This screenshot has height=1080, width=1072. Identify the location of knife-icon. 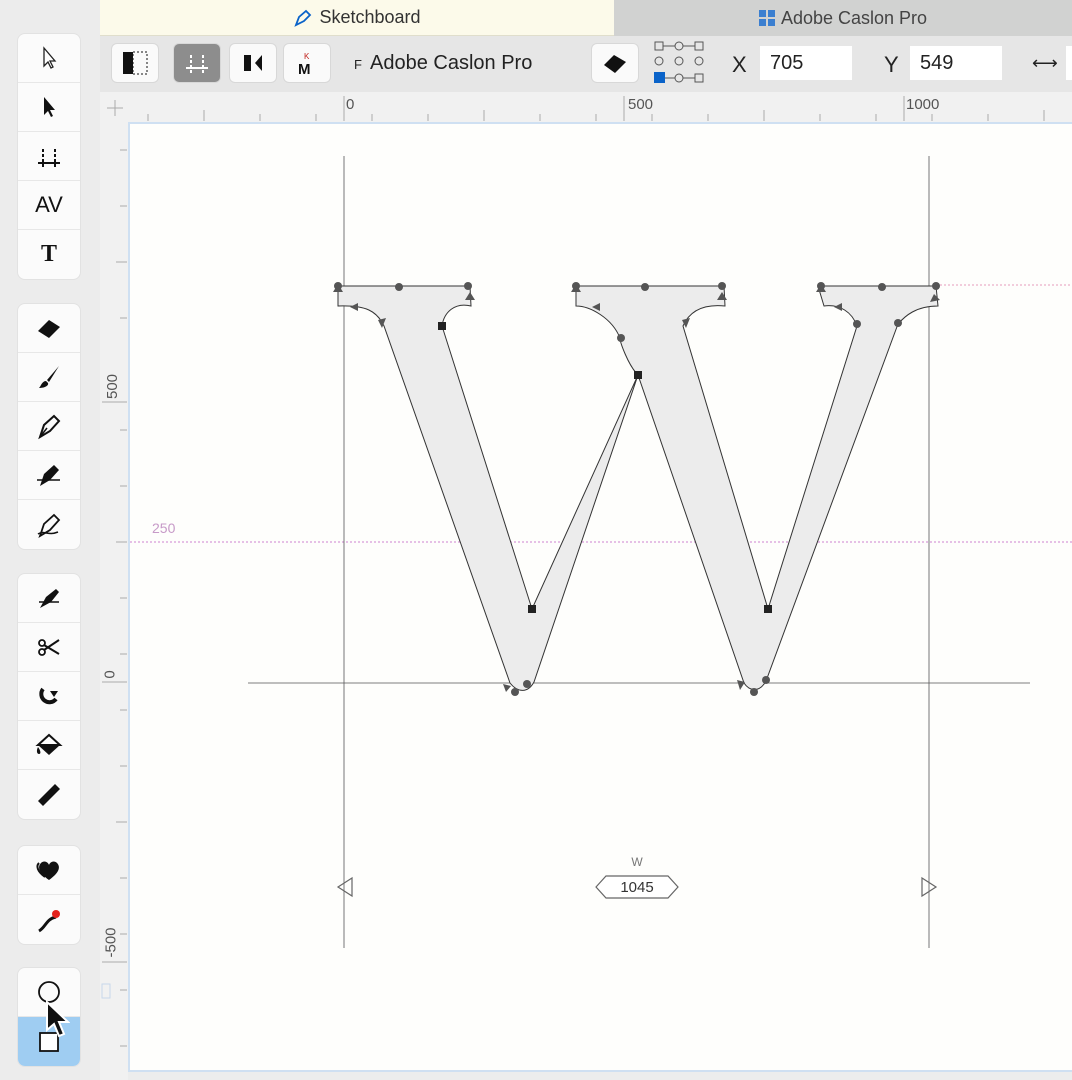
(49, 598).